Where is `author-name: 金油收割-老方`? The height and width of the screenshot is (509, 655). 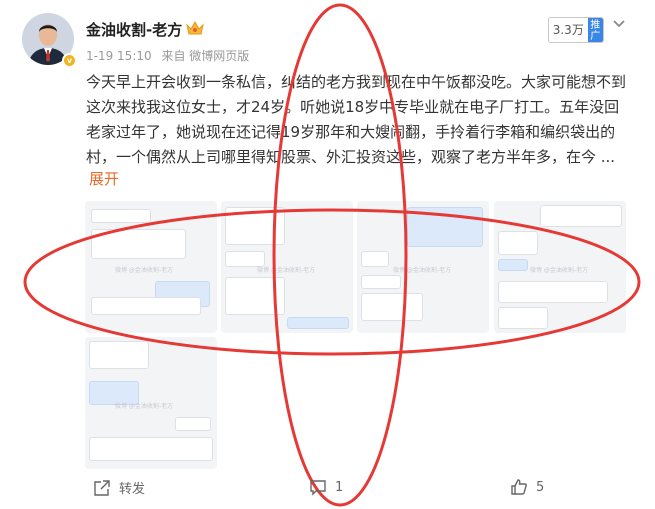 author-name: 金油收割-老方 is located at coordinates (134, 29).